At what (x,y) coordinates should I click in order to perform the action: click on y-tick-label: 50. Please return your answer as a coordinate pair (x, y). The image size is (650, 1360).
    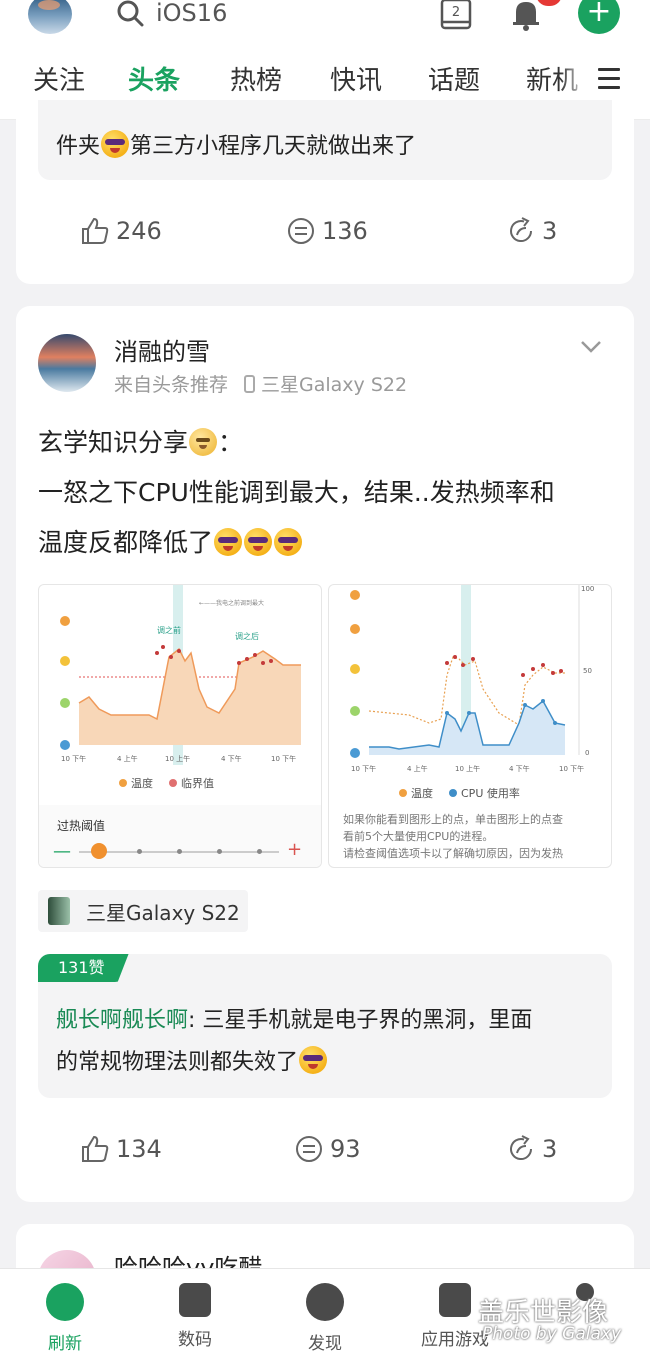
    Looking at the image, I should click on (587, 671).